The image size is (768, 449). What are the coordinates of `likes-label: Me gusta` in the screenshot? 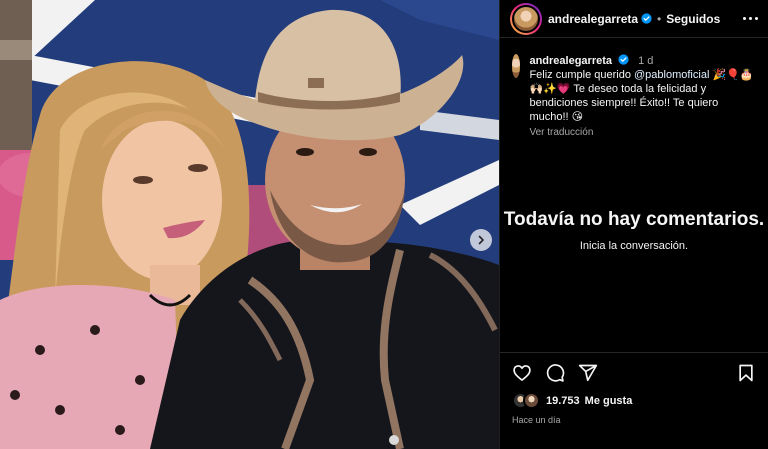 It's located at (608, 401).